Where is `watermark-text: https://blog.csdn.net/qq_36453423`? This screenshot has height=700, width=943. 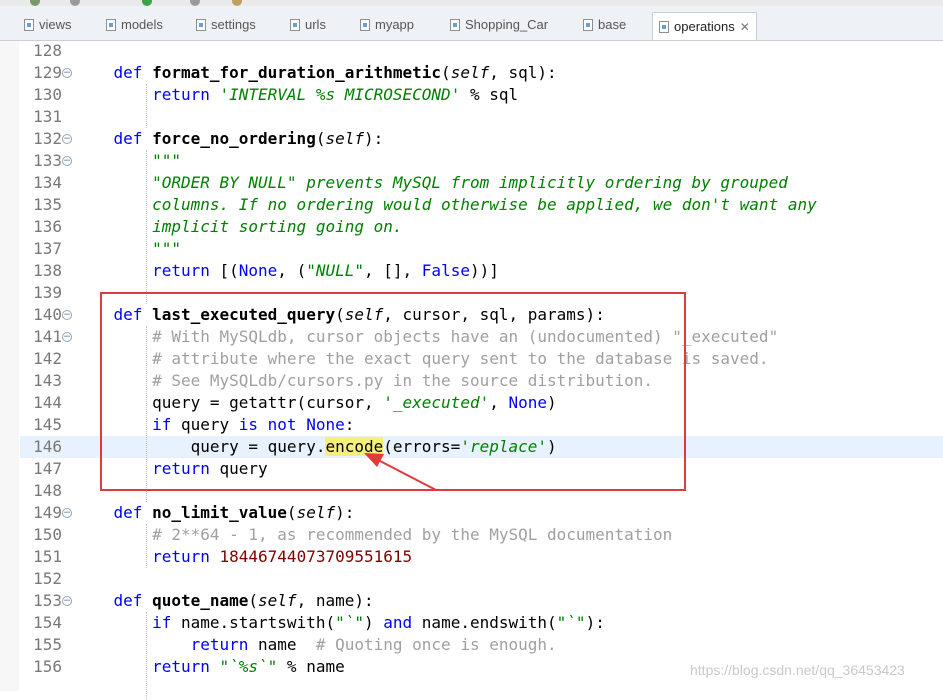 watermark-text: https://blog.csdn.net/qq_36453423 is located at coordinates (797, 670).